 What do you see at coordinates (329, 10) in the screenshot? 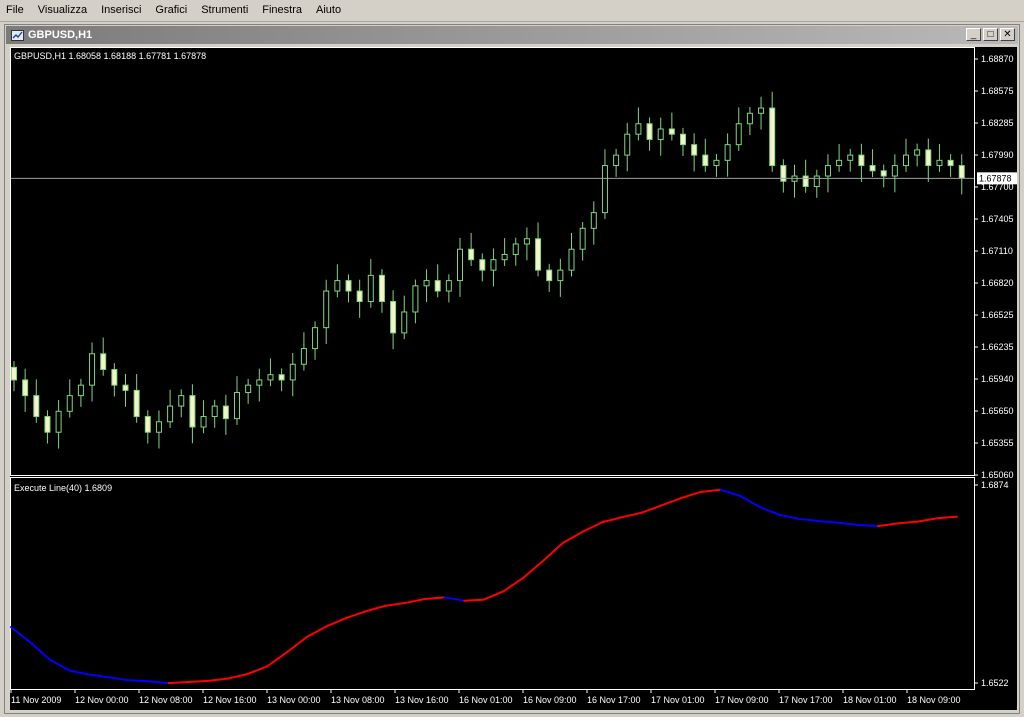
I see `menu-aiuto: Aiuto` at bounding box center [329, 10].